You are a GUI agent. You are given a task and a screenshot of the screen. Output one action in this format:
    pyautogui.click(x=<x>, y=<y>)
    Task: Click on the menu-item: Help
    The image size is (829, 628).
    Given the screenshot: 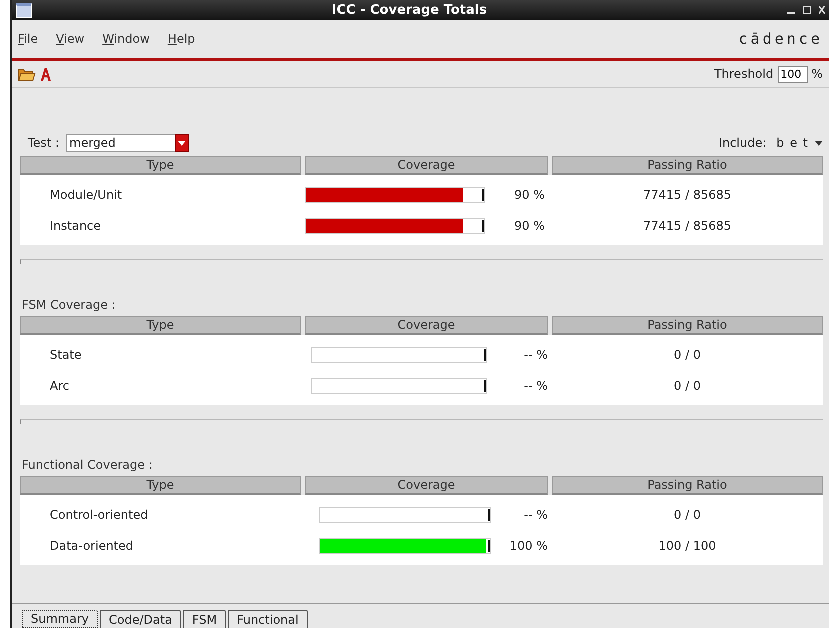 What is the action you would take?
    pyautogui.click(x=182, y=39)
    